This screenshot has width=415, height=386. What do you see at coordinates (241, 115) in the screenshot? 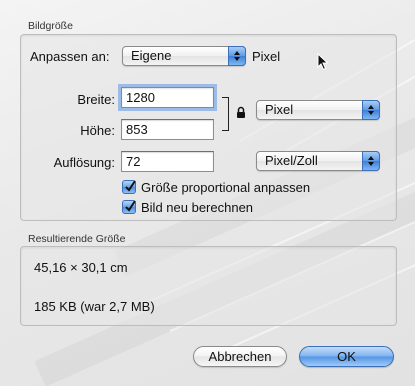
I see `lock-icon` at bounding box center [241, 115].